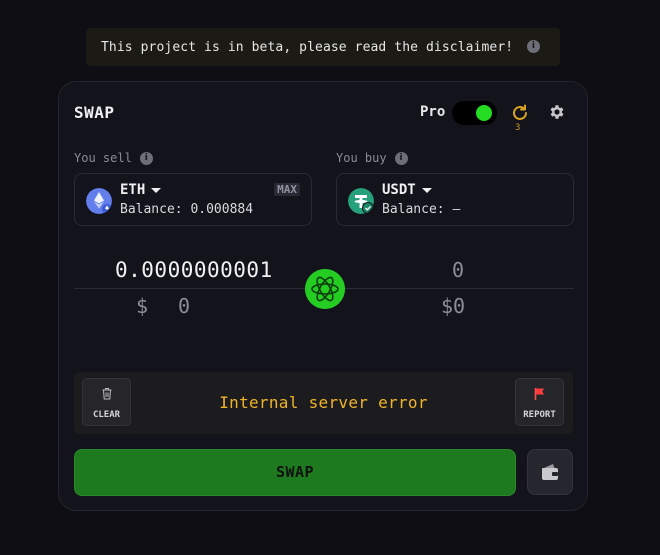 The width and height of the screenshot is (660, 555). I want to click on refresh-icon, so click(520, 113).